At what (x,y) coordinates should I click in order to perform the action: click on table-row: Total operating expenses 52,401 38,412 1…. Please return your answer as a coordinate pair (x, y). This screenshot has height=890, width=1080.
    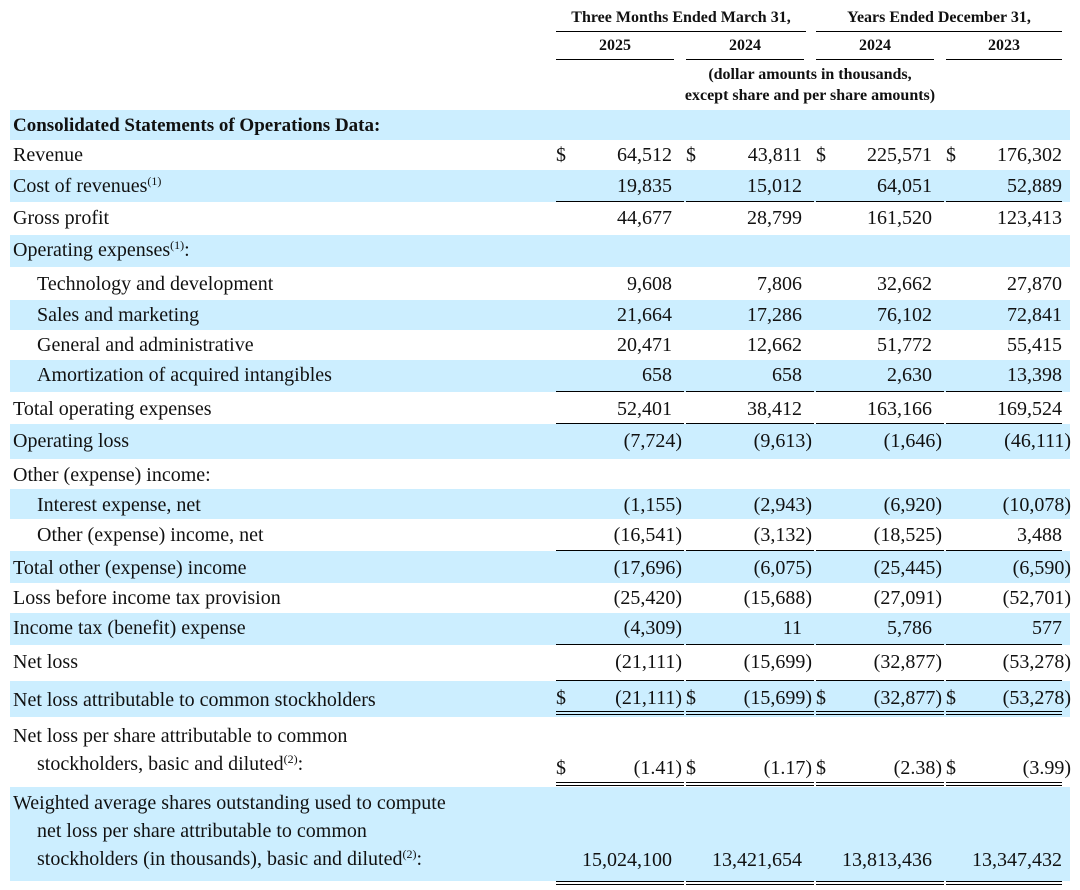
    Looking at the image, I should click on (540, 408).